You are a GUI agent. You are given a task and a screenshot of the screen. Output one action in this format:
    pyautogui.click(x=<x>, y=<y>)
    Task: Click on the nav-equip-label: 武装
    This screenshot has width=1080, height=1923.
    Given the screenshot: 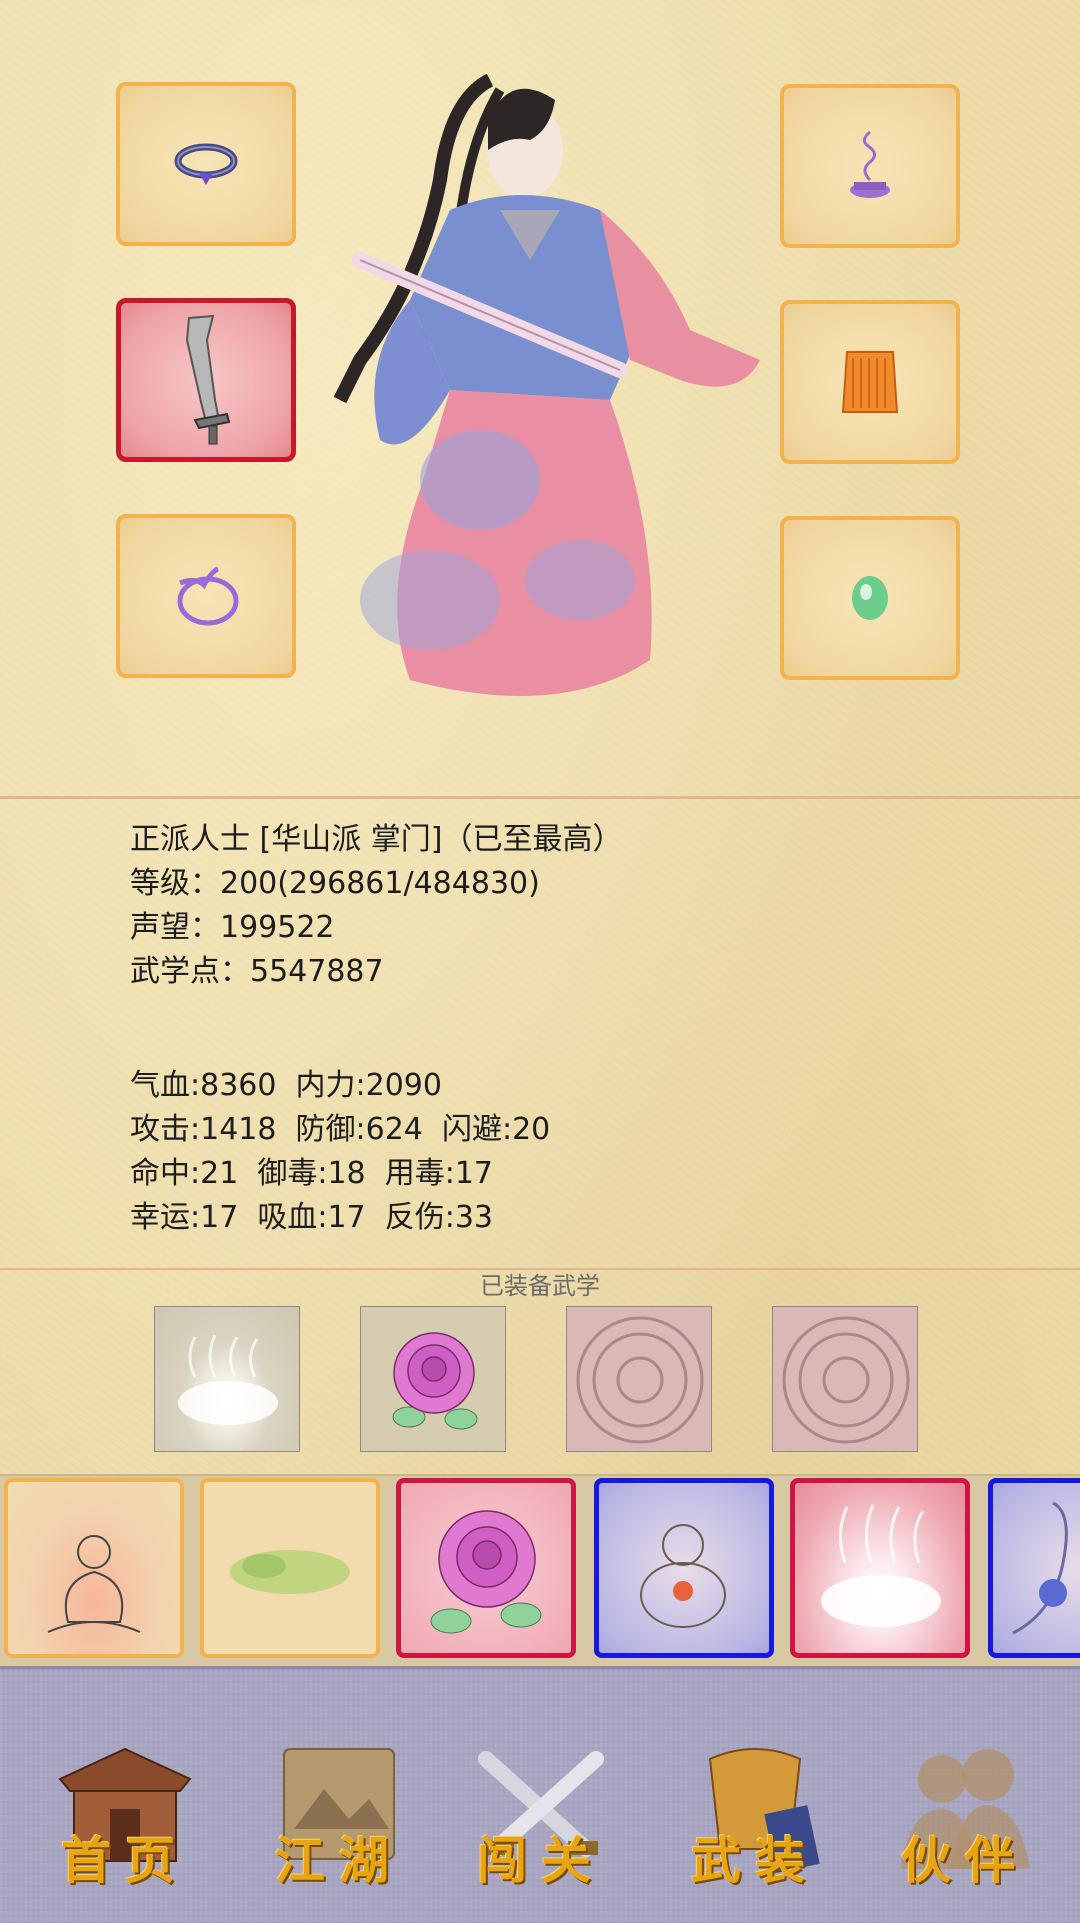 What is the action you would take?
    pyautogui.click(x=755, y=1860)
    